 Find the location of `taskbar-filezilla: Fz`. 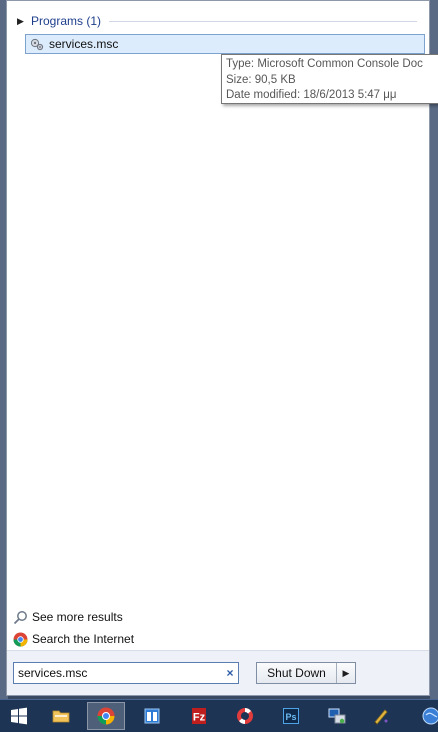

taskbar-filezilla: Fz is located at coordinates (199, 716).